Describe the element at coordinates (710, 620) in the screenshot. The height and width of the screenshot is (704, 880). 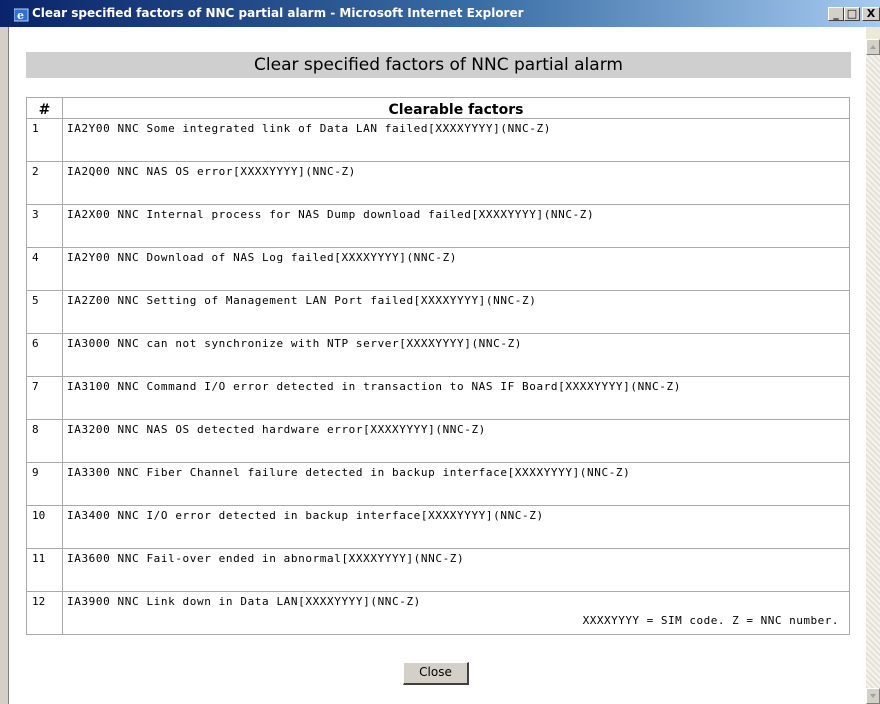
I see `legend-note: XXXXYYYY = SIM code. Z = NNC number.` at that location.